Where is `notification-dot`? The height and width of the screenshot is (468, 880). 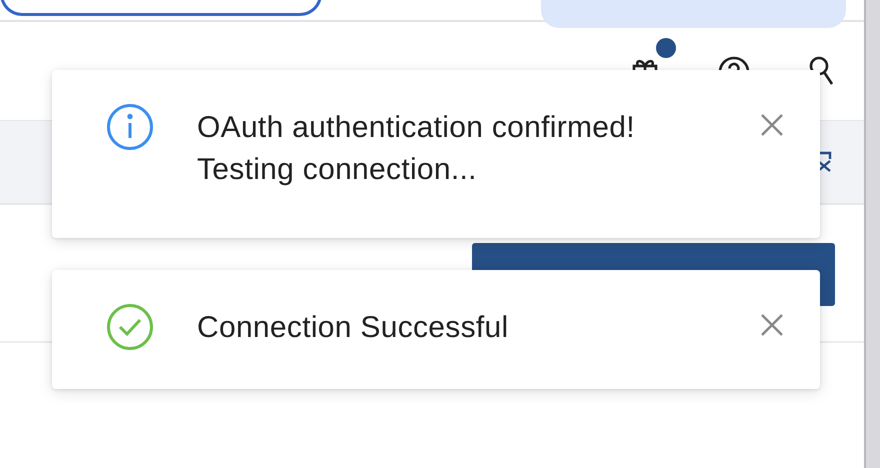 notification-dot is located at coordinates (666, 48).